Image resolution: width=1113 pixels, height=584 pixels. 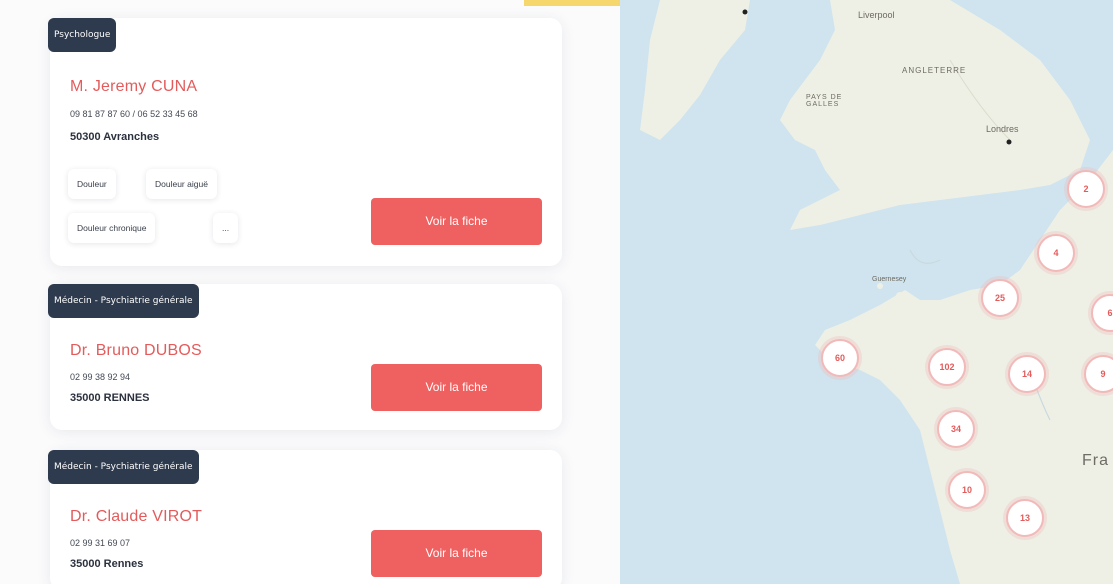 I want to click on map-label-liverpool: Liverpool, so click(x=876, y=15).